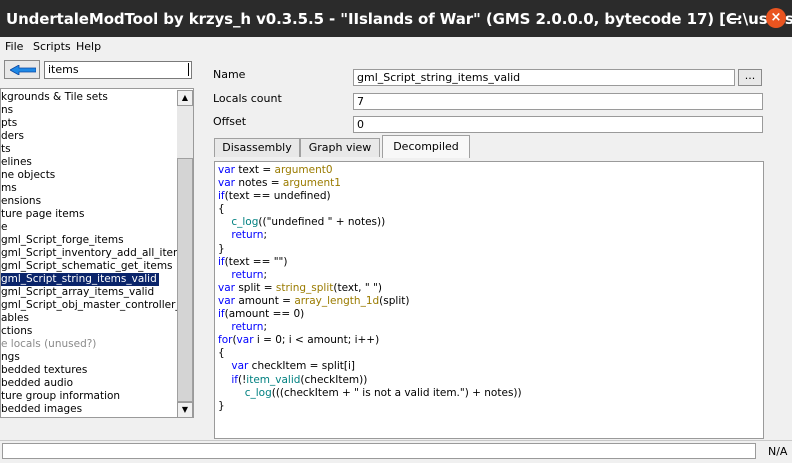 This screenshot has height=463, width=792. Describe the element at coordinates (370, 196) in the screenshot. I see `code-line: if(text == undefined)` at that location.